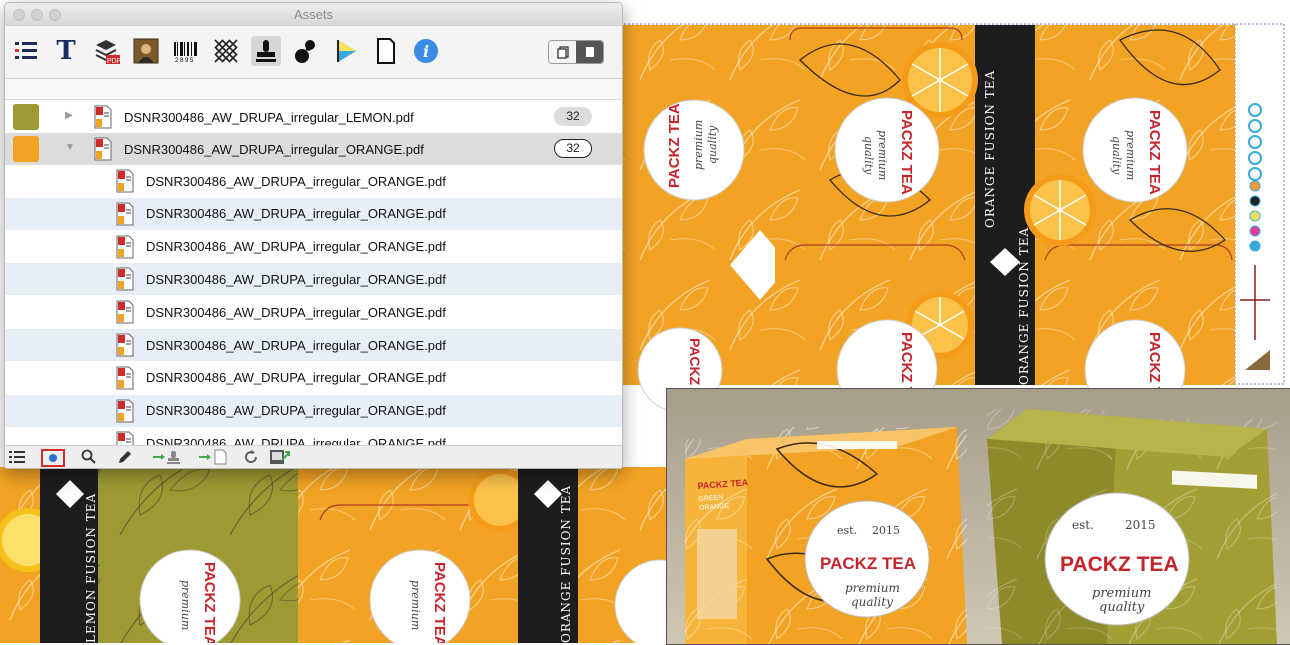 The height and width of the screenshot is (645, 1290). I want to click on list-icon, so click(26, 51).